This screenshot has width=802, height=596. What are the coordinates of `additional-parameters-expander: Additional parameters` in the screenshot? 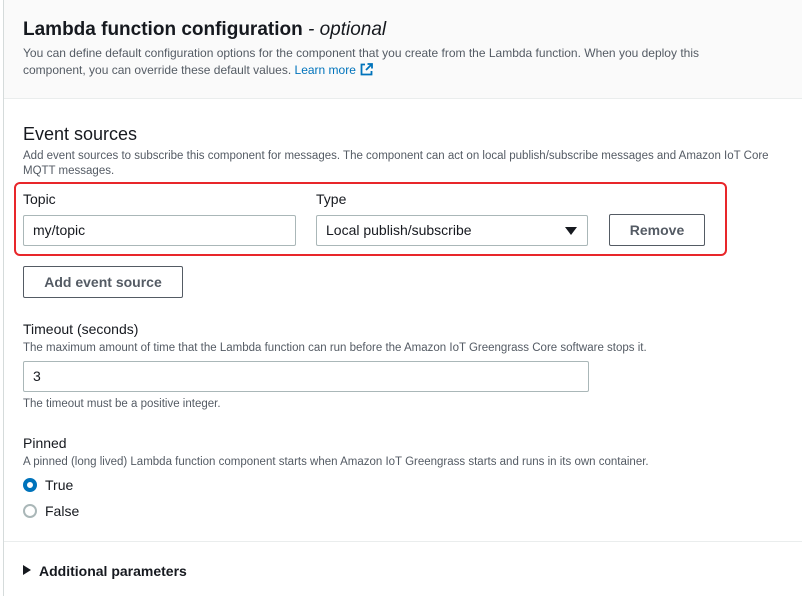 It's located at (105, 572).